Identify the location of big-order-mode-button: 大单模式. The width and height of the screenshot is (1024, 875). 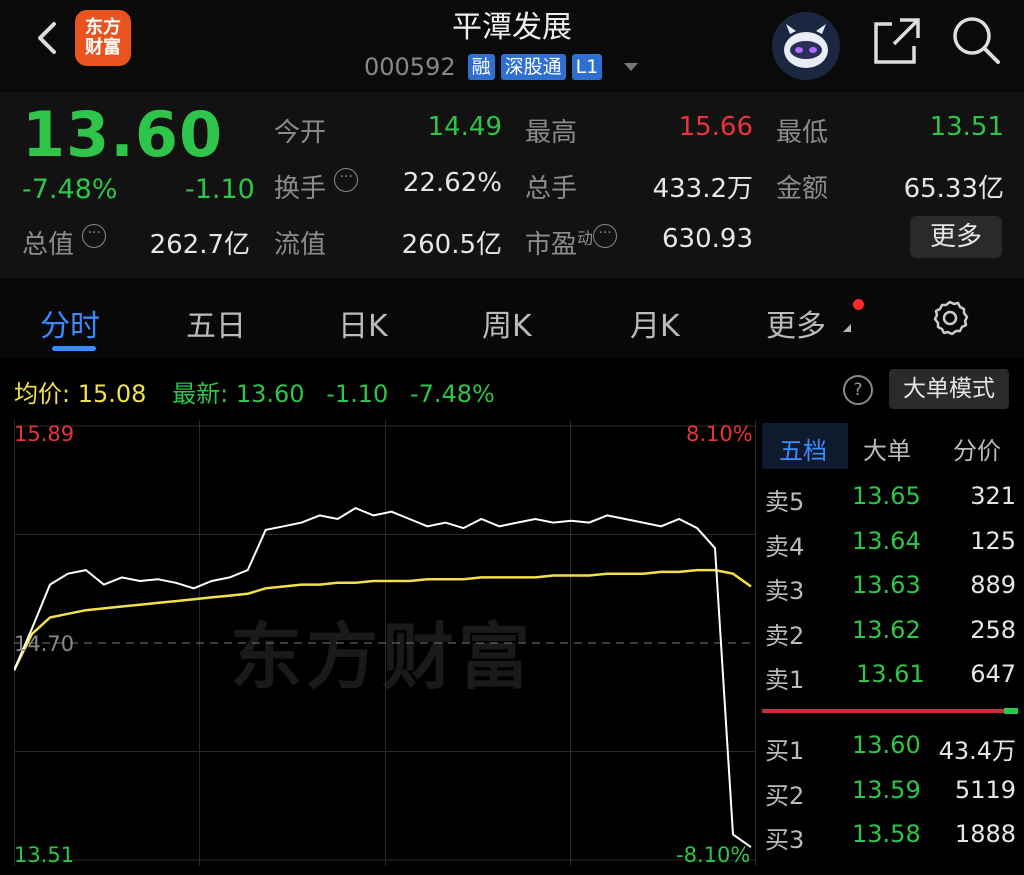
(949, 389).